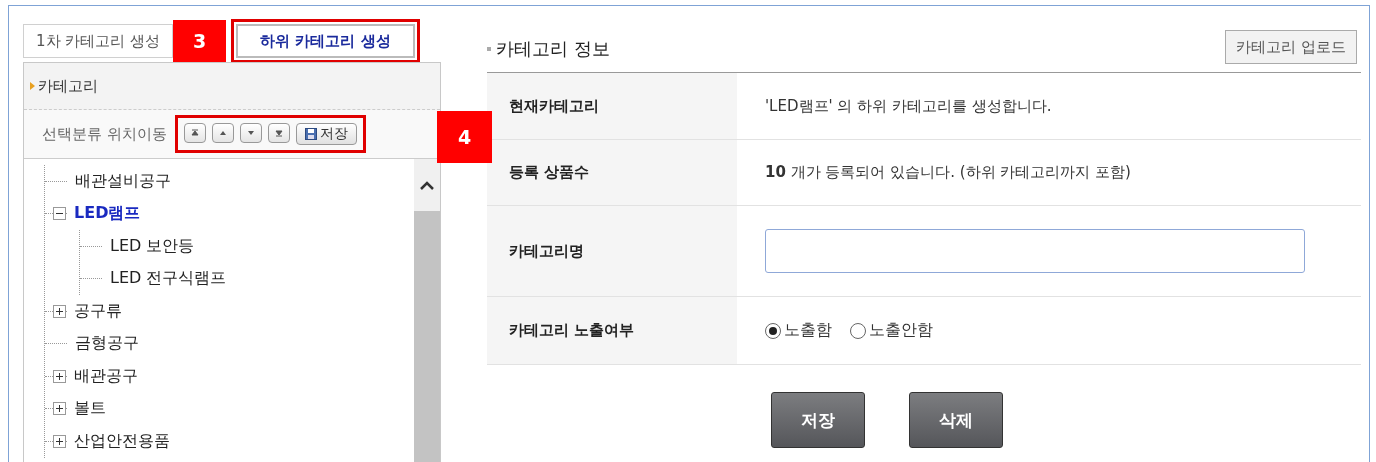 This screenshot has width=1376, height=462. I want to click on tree-item: 배관설비공구, so click(123, 181).